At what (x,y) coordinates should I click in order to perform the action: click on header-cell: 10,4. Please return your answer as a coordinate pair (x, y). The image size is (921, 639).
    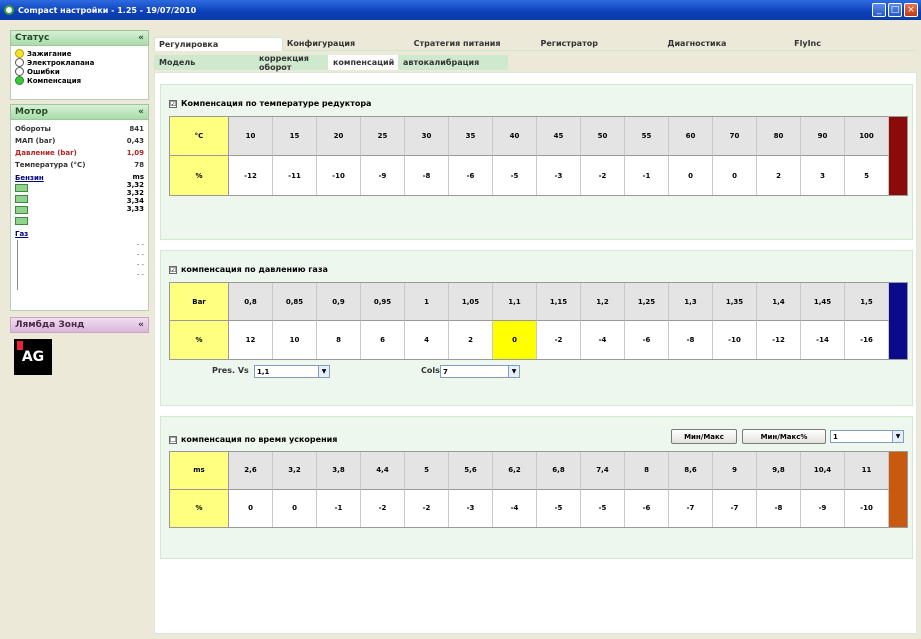
    Looking at the image, I should click on (823, 471).